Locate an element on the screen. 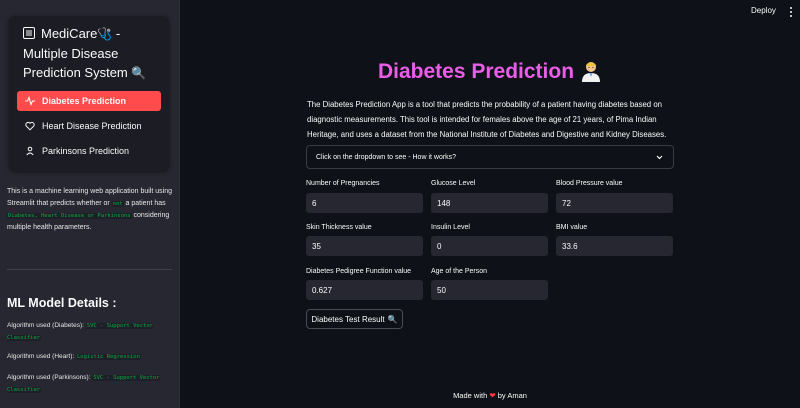  nav-item-diabetes: Diabetes Prediction is located at coordinates (89, 101).